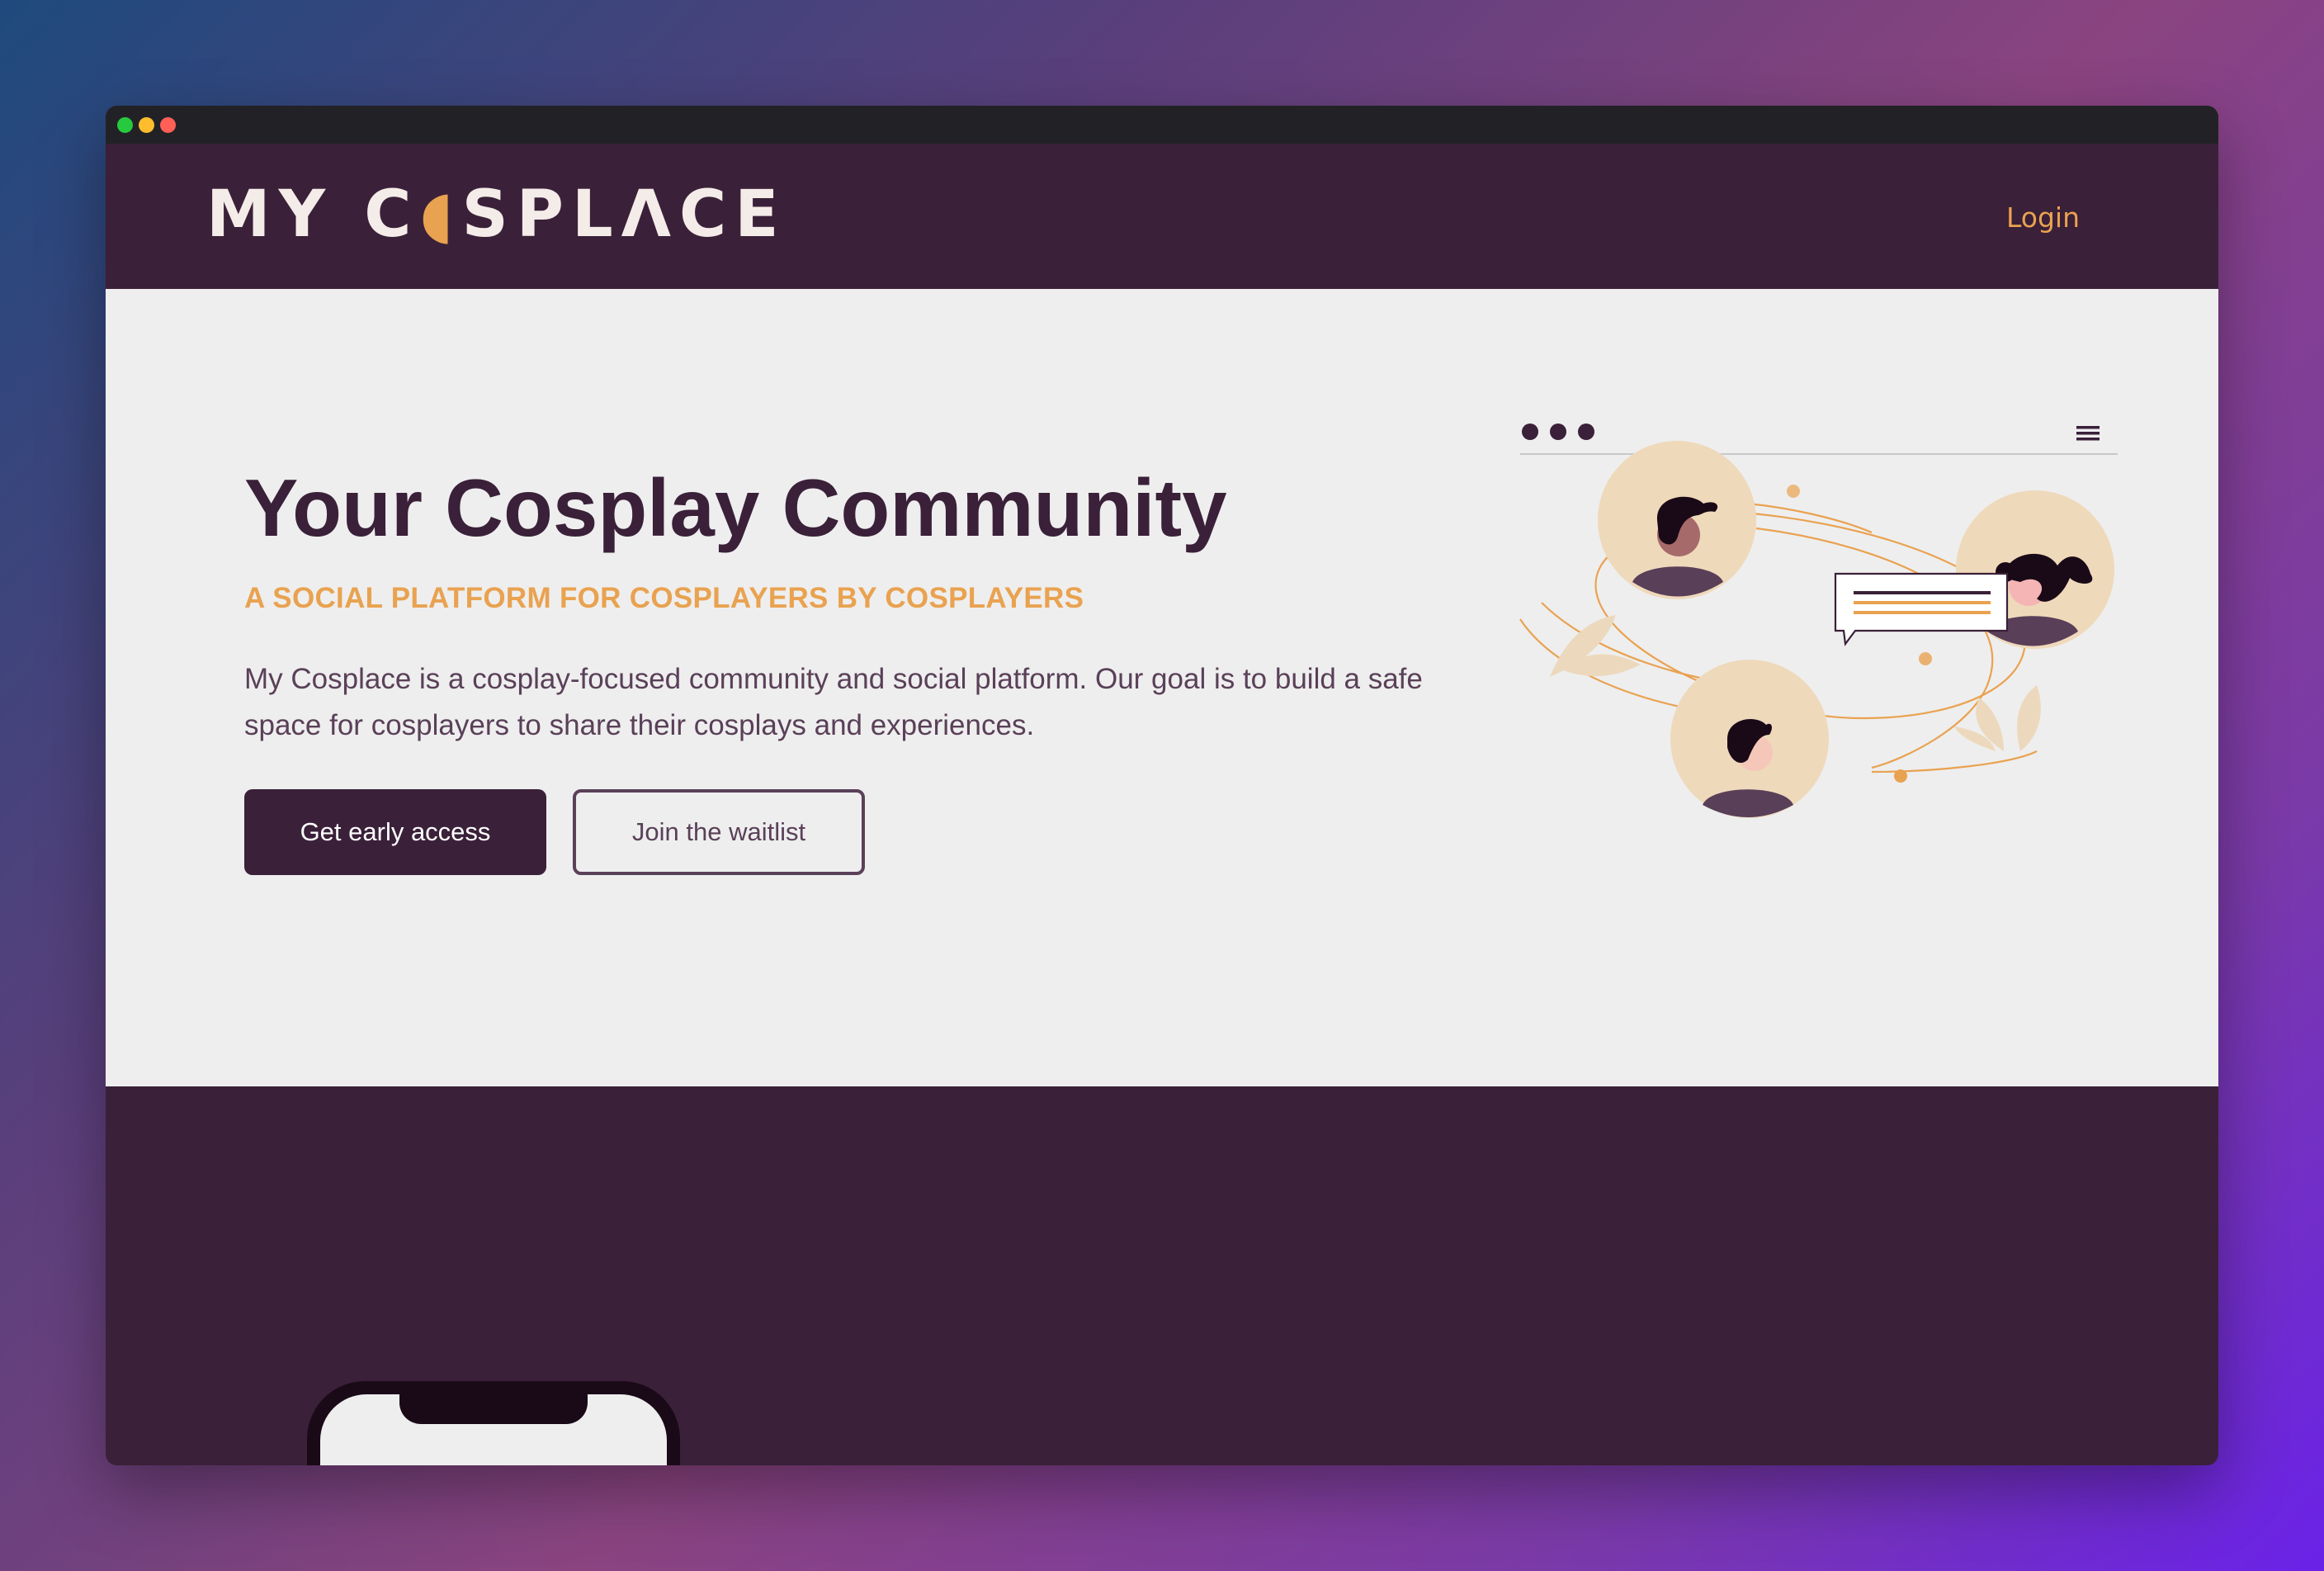 The height and width of the screenshot is (1571, 2324). I want to click on site-logo: MY C◖SPLΛCE, so click(496, 215).